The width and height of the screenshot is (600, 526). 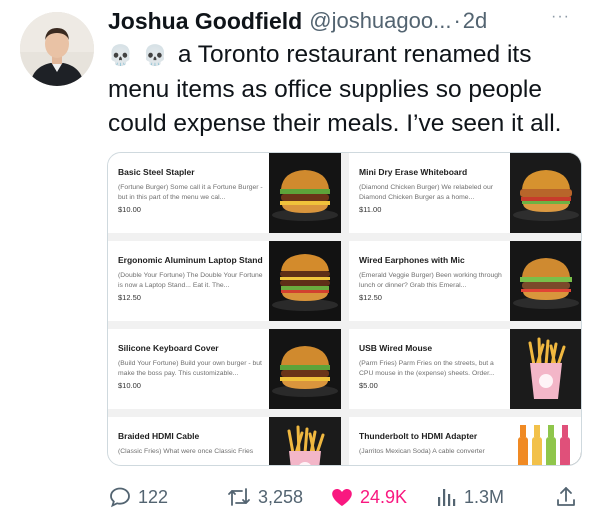 I want to click on tweet-actions: 122 3,258 24.9K 1.3M, so click(x=350, y=497).